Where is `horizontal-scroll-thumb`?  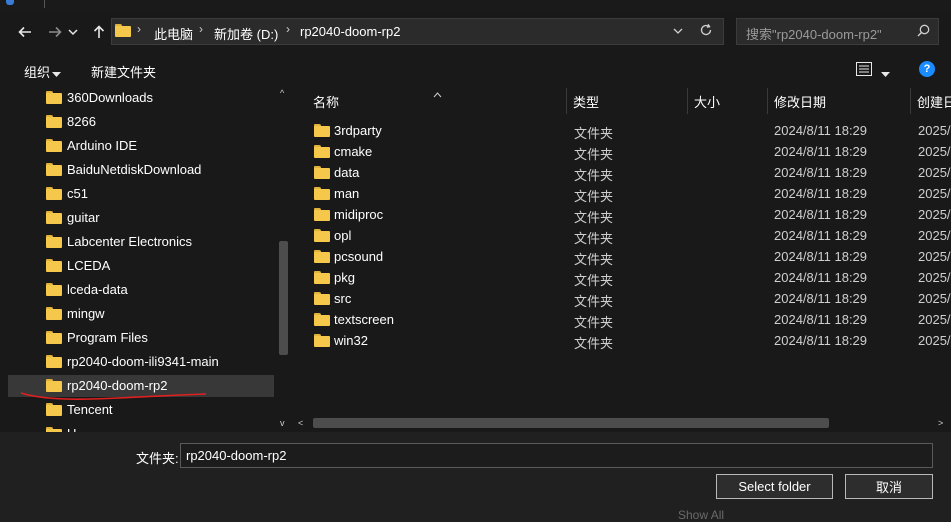 horizontal-scroll-thumb is located at coordinates (571, 423).